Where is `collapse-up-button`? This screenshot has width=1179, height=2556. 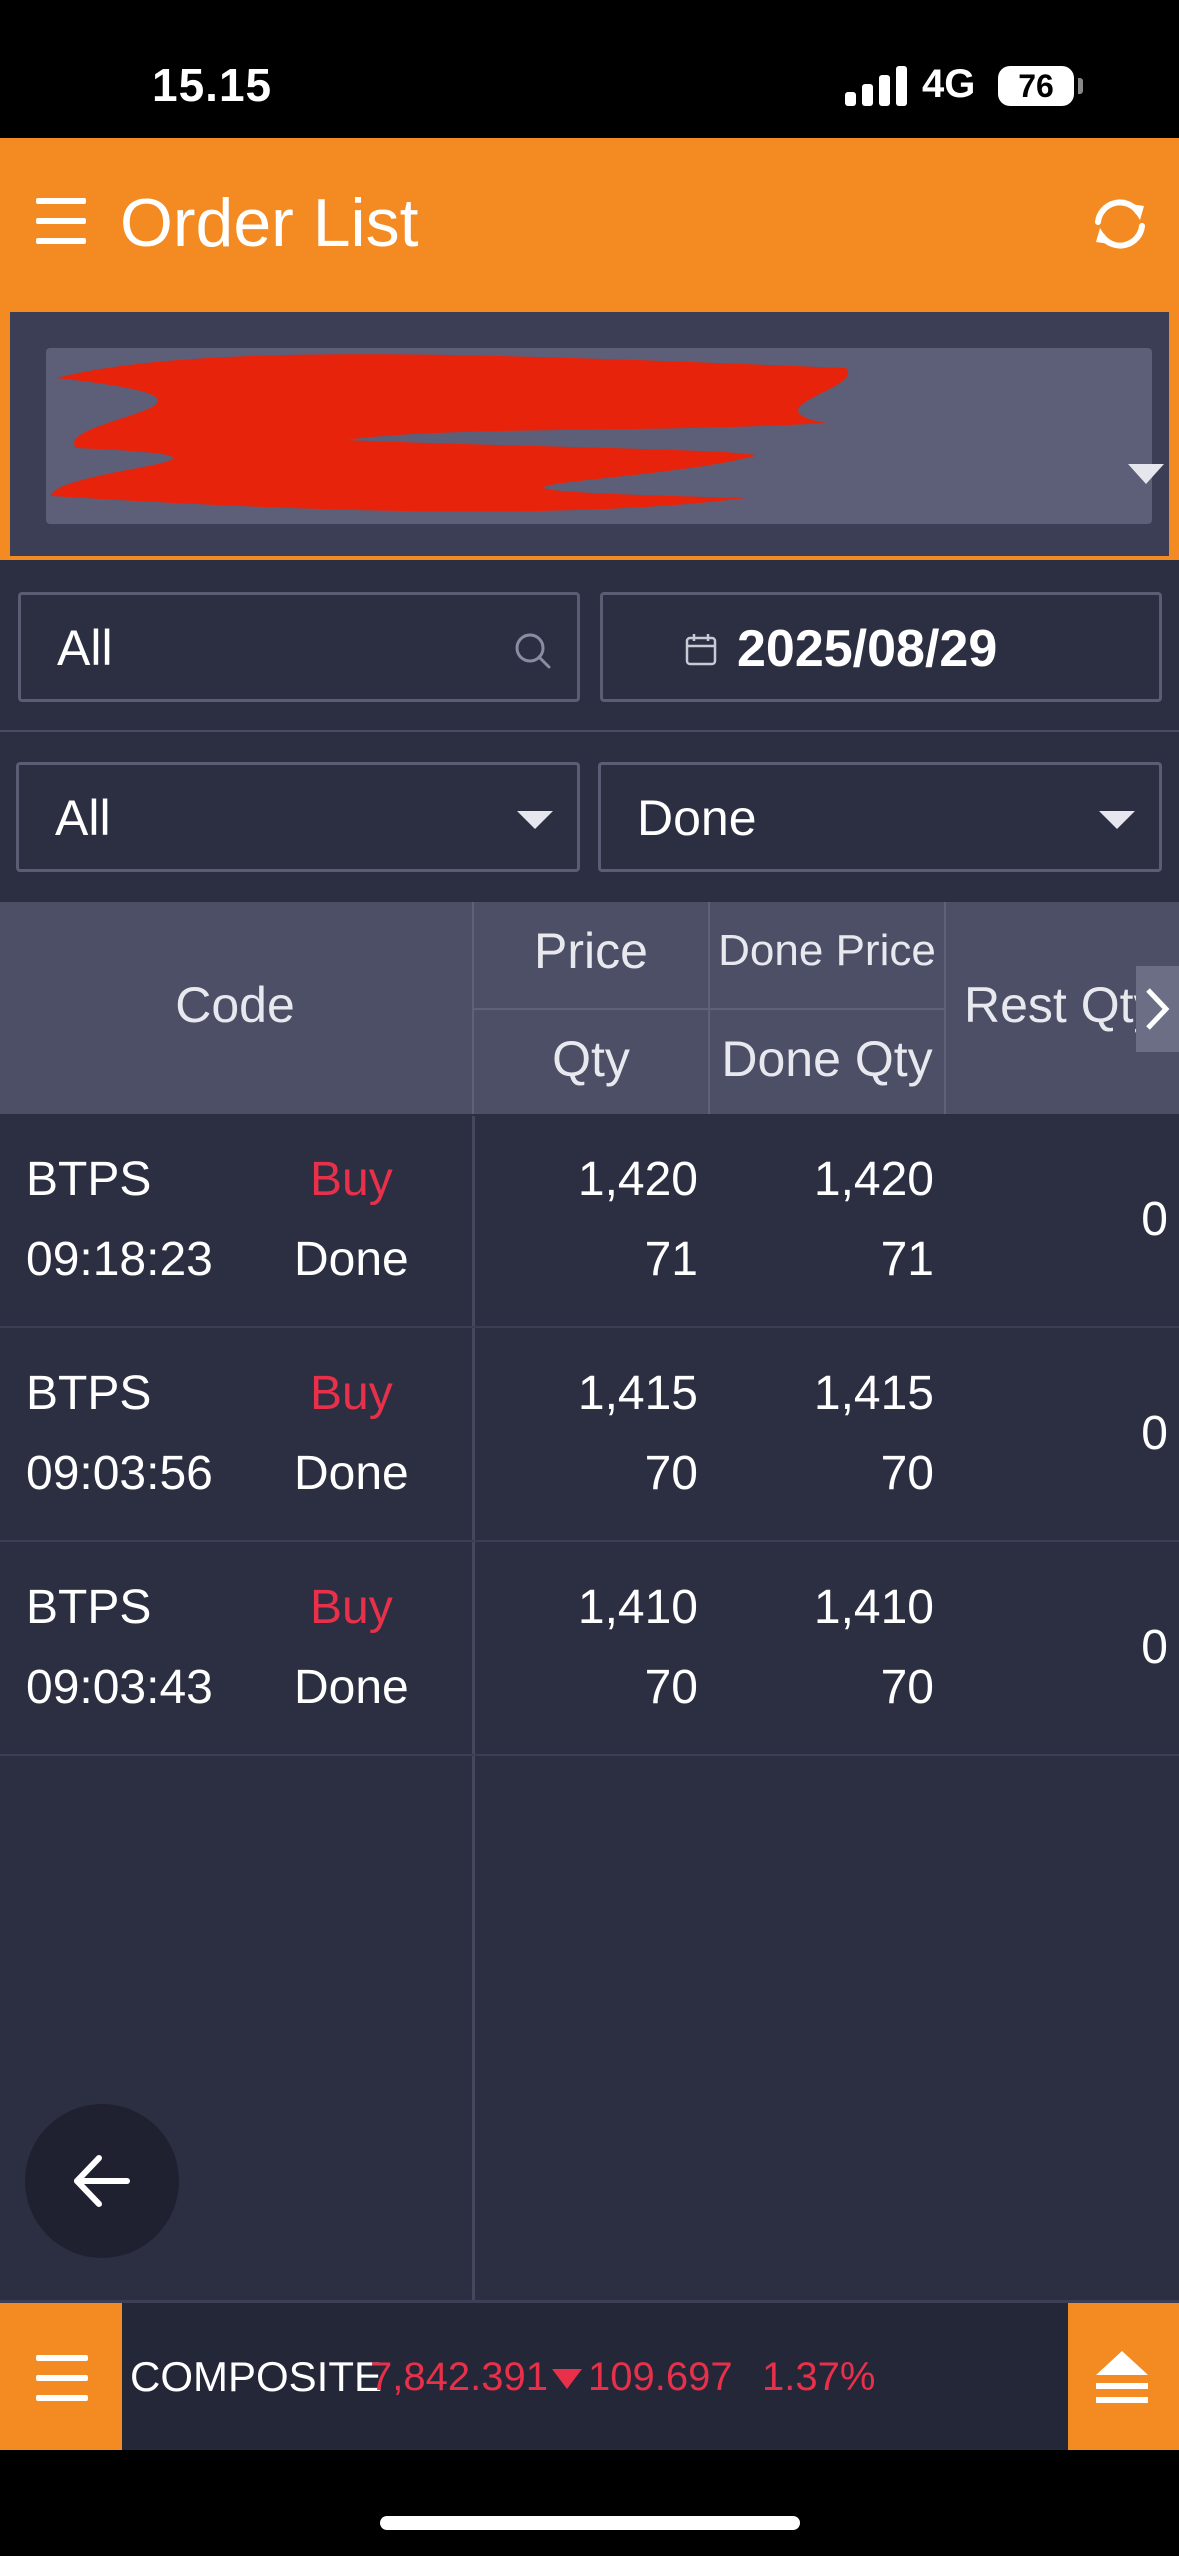 collapse-up-button is located at coordinates (1123, 2378).